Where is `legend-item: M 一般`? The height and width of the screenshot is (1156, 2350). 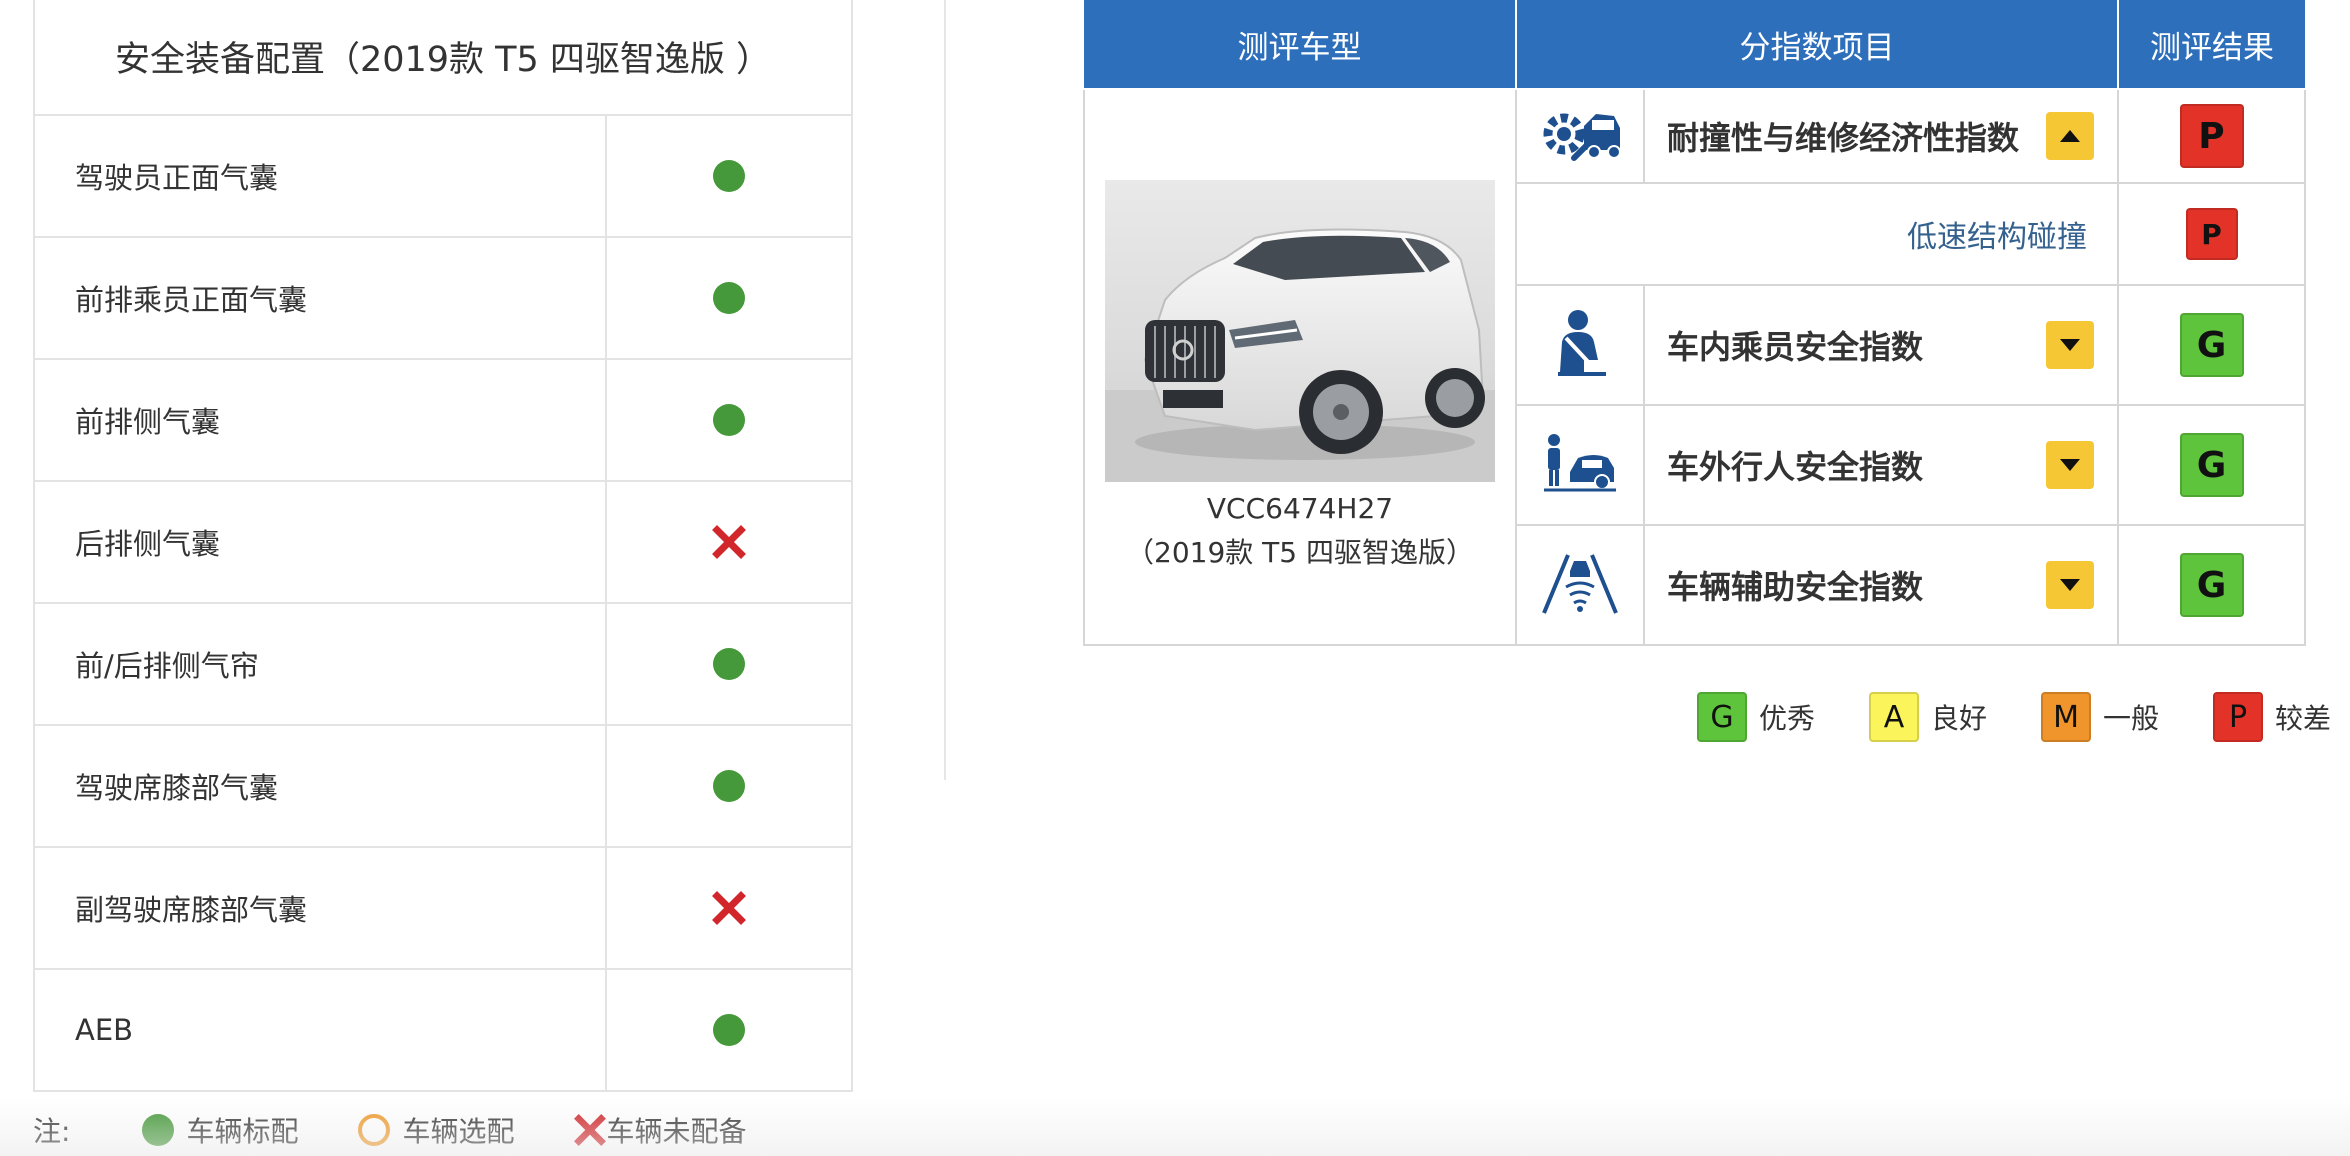
legend-item: M 一般 is located at coordinates (2100, 717).